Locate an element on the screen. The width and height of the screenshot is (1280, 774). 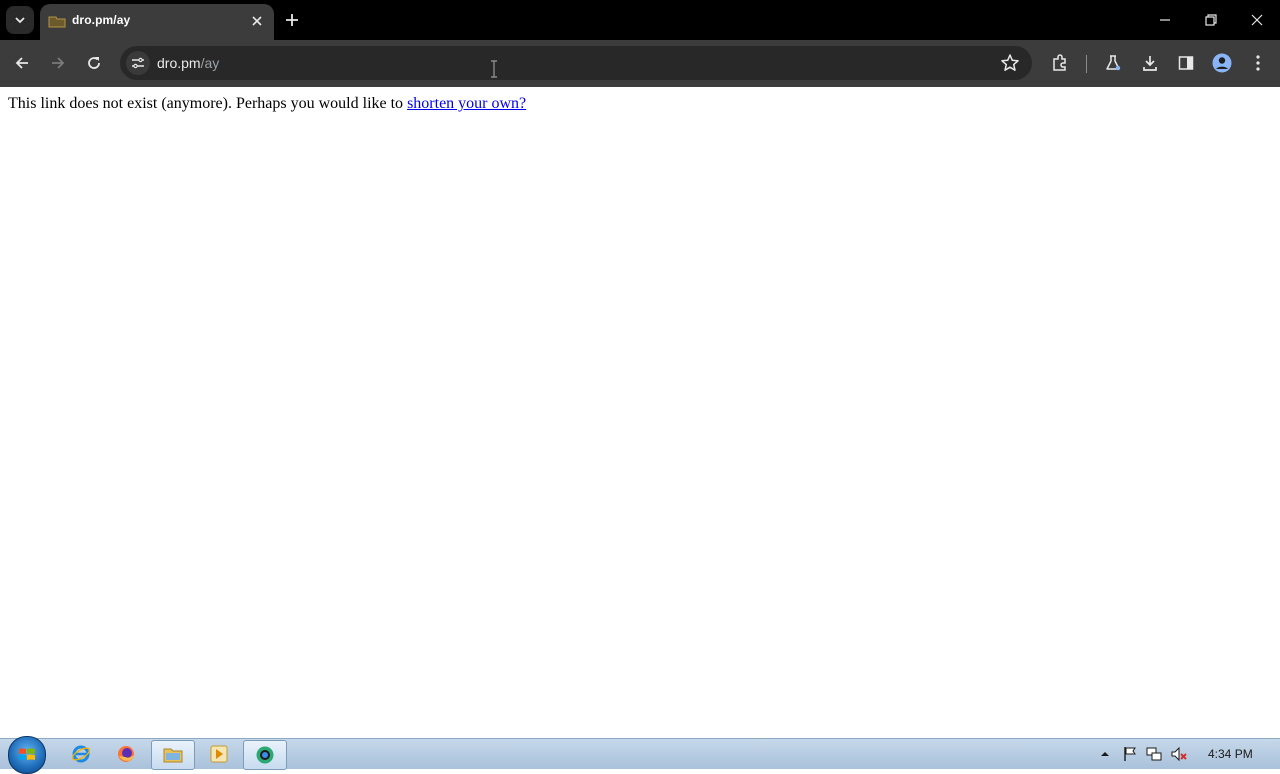
extensions-button is located at coordinates (1060, 63).